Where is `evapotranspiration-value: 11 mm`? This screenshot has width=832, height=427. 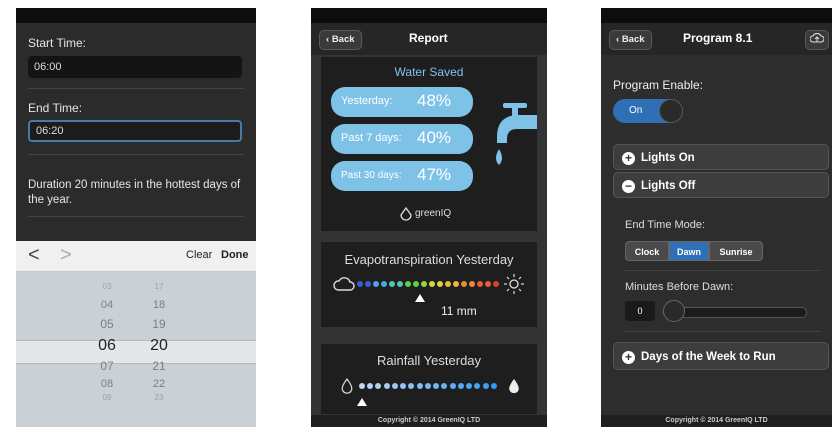
evapotranspiration-value: 11 mm is located at coordinates (459, 311).